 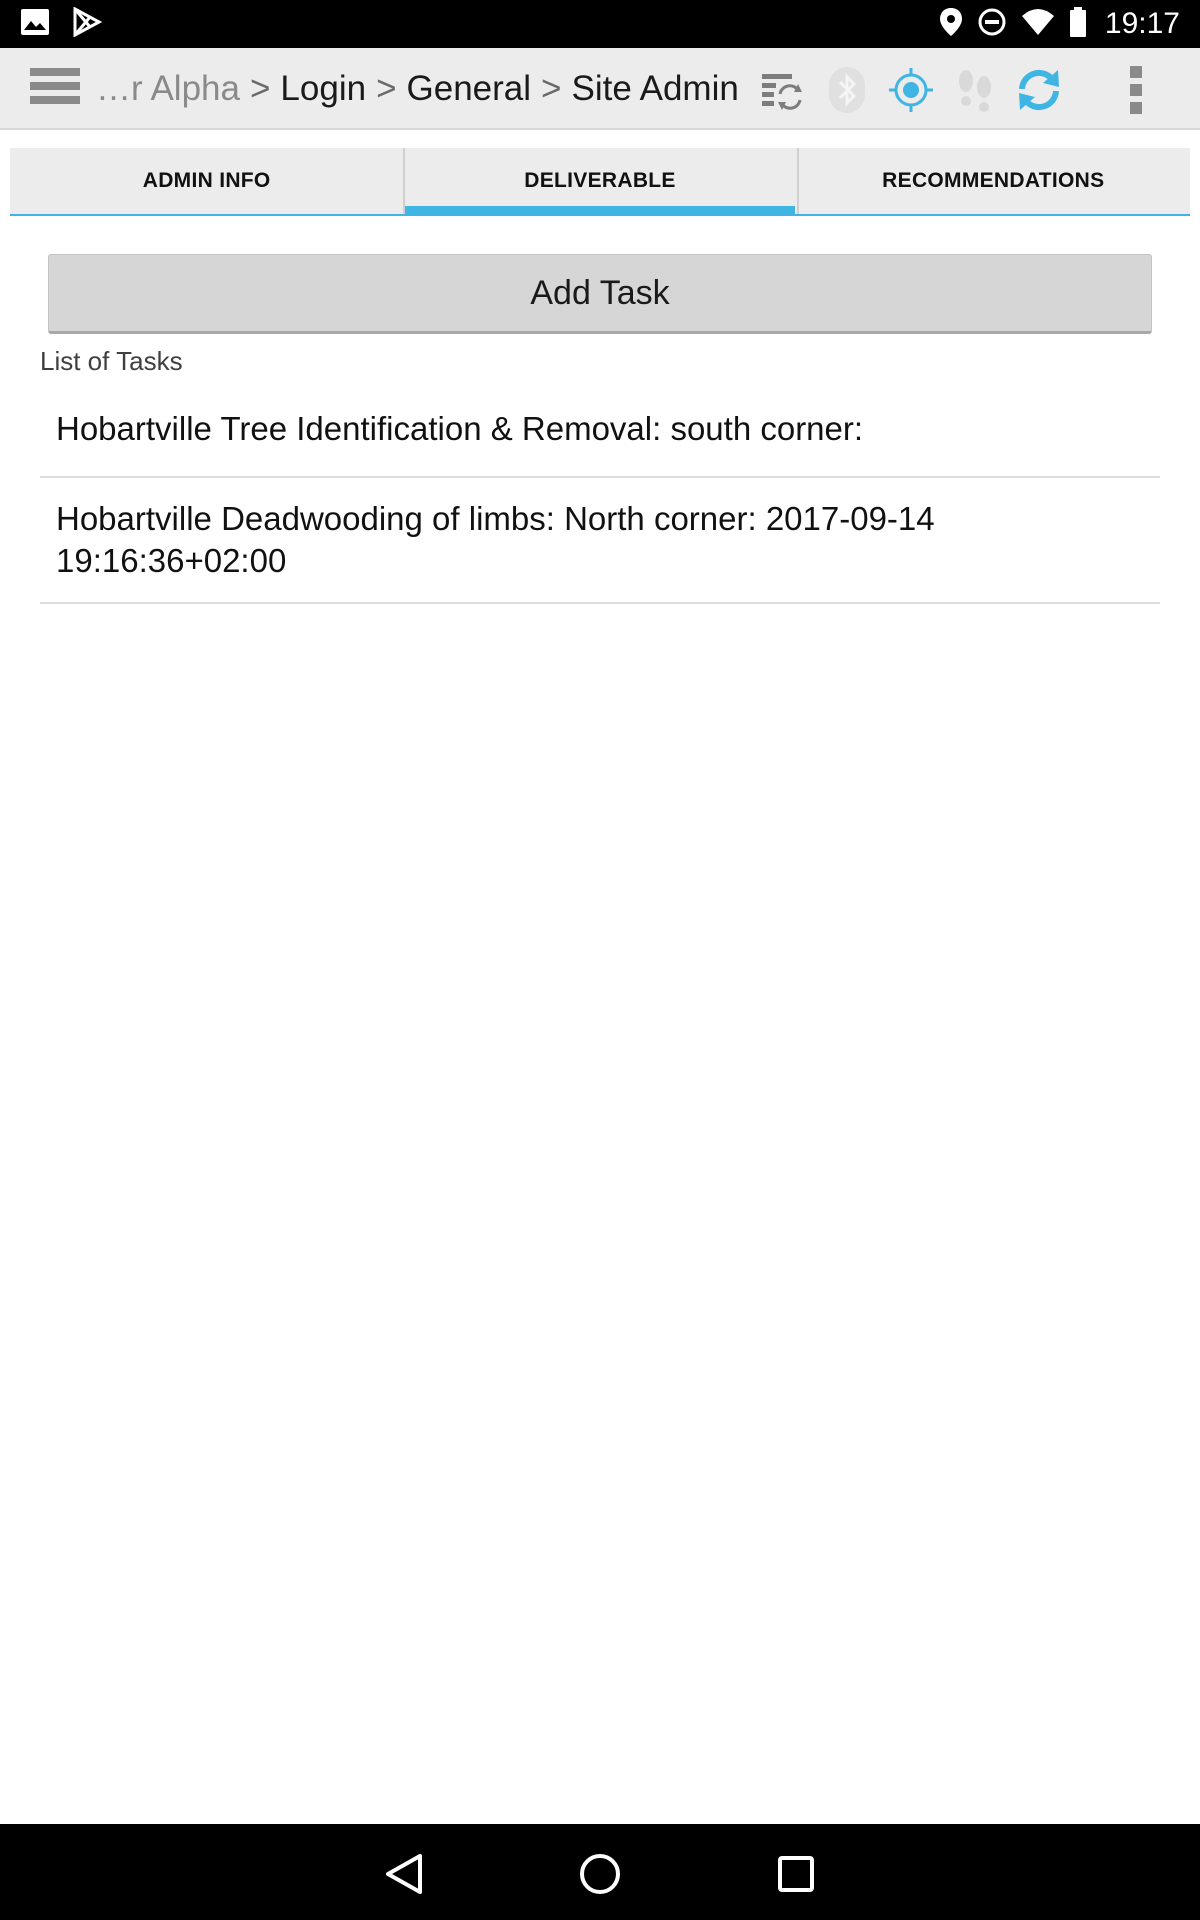 I want to click on breadcrumb-truncated: …r Alpha, so click(x=168, y=89).